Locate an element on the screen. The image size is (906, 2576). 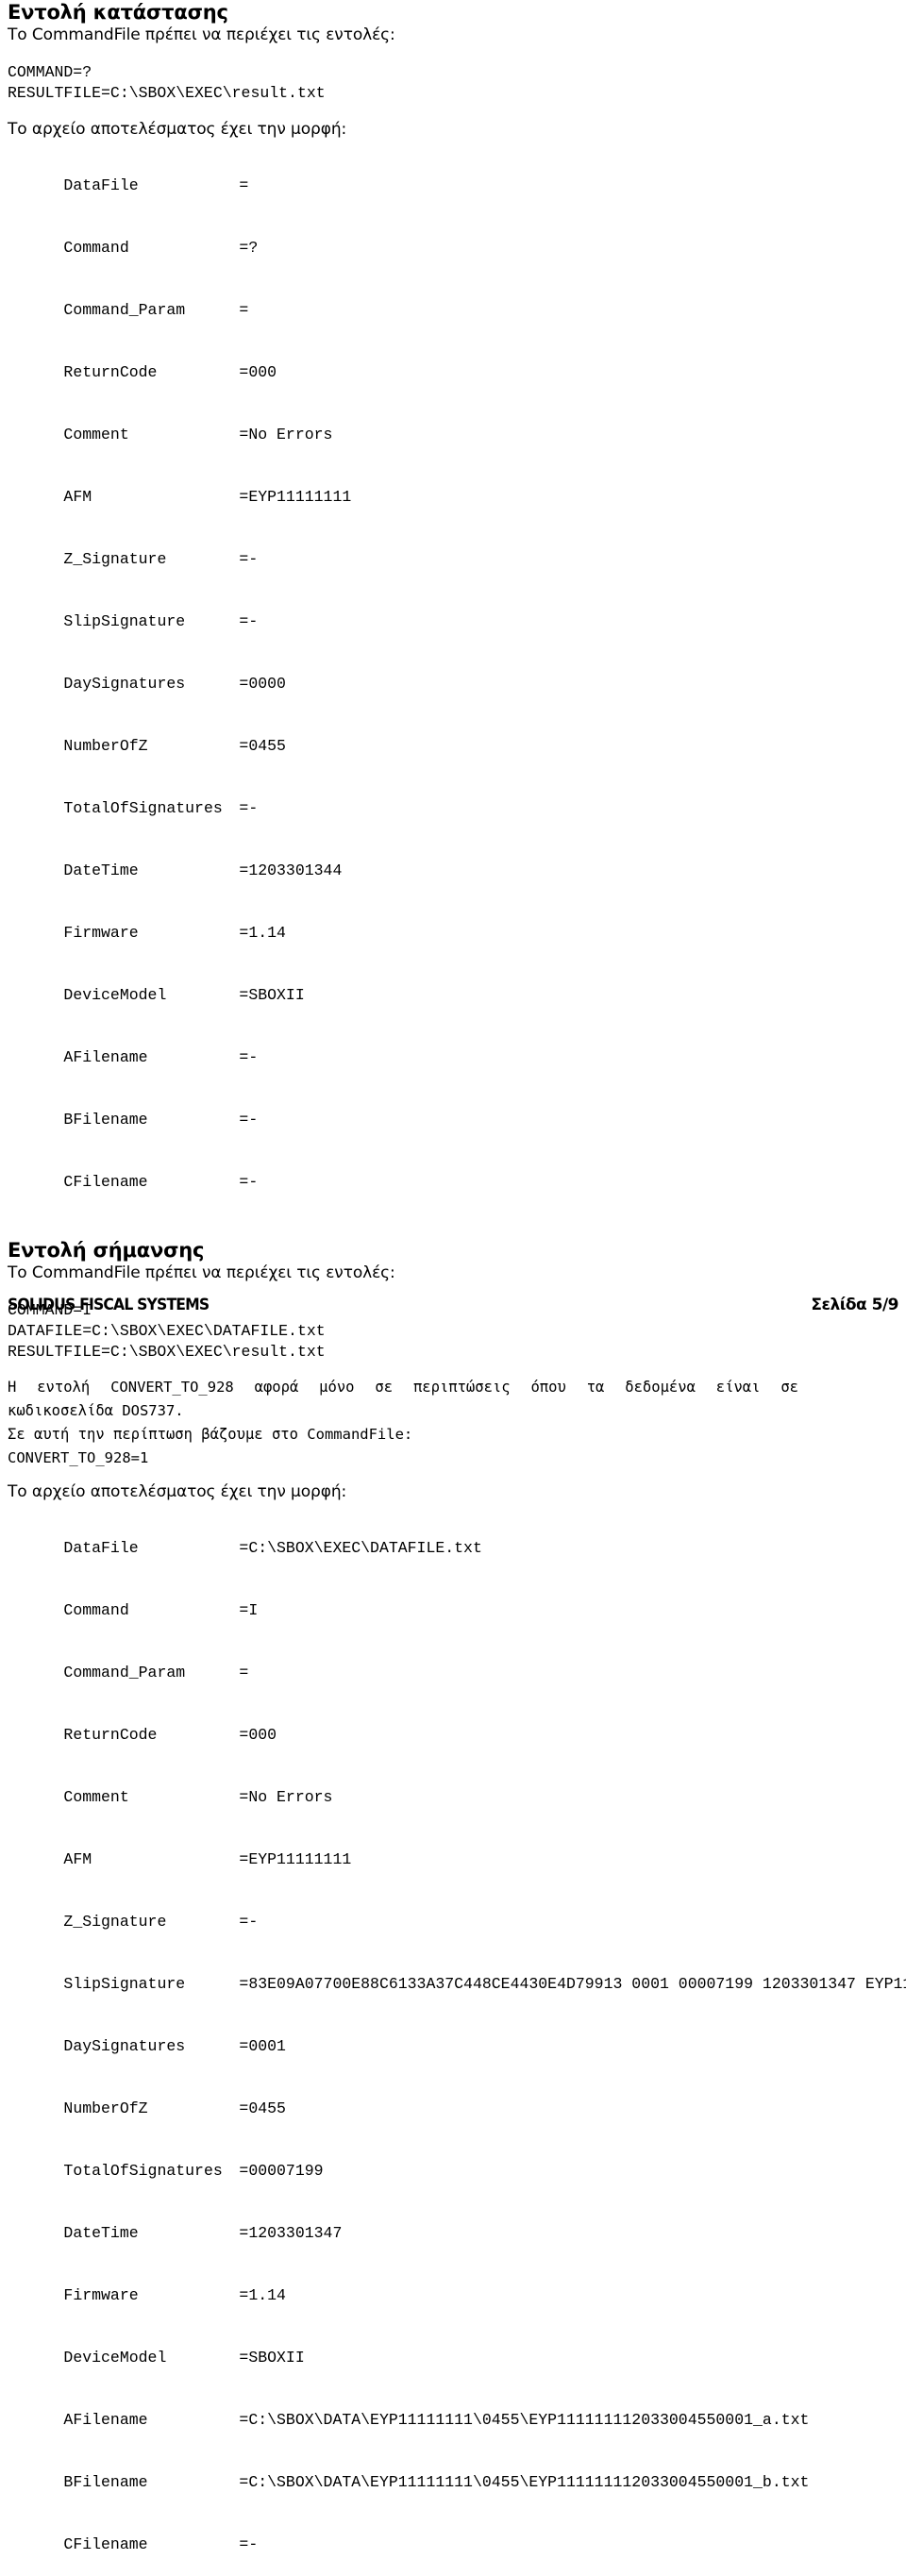
result-field-row: Z_Signature =- is located at coordinates (453, 559).